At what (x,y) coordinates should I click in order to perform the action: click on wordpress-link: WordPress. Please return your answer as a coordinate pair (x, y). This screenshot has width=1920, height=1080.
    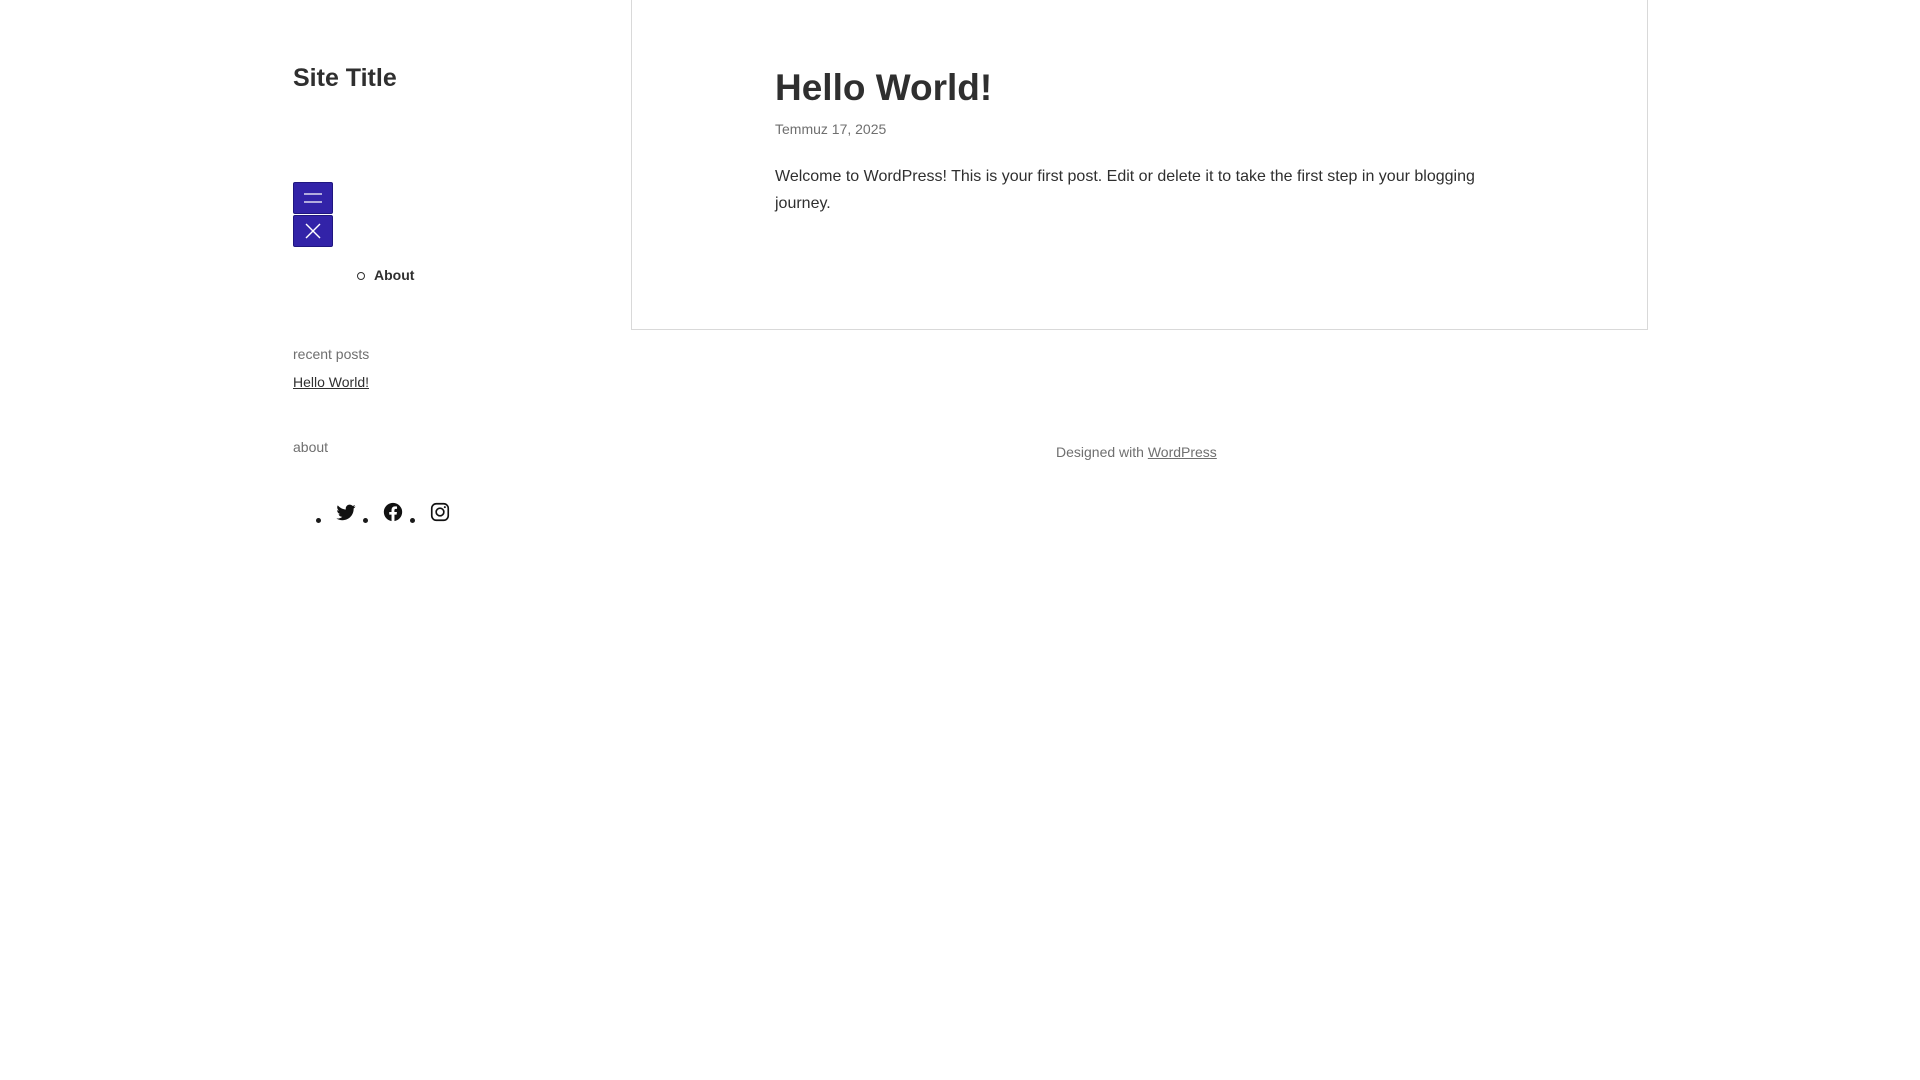
    Looking at the image, I should click on (1182, 452).